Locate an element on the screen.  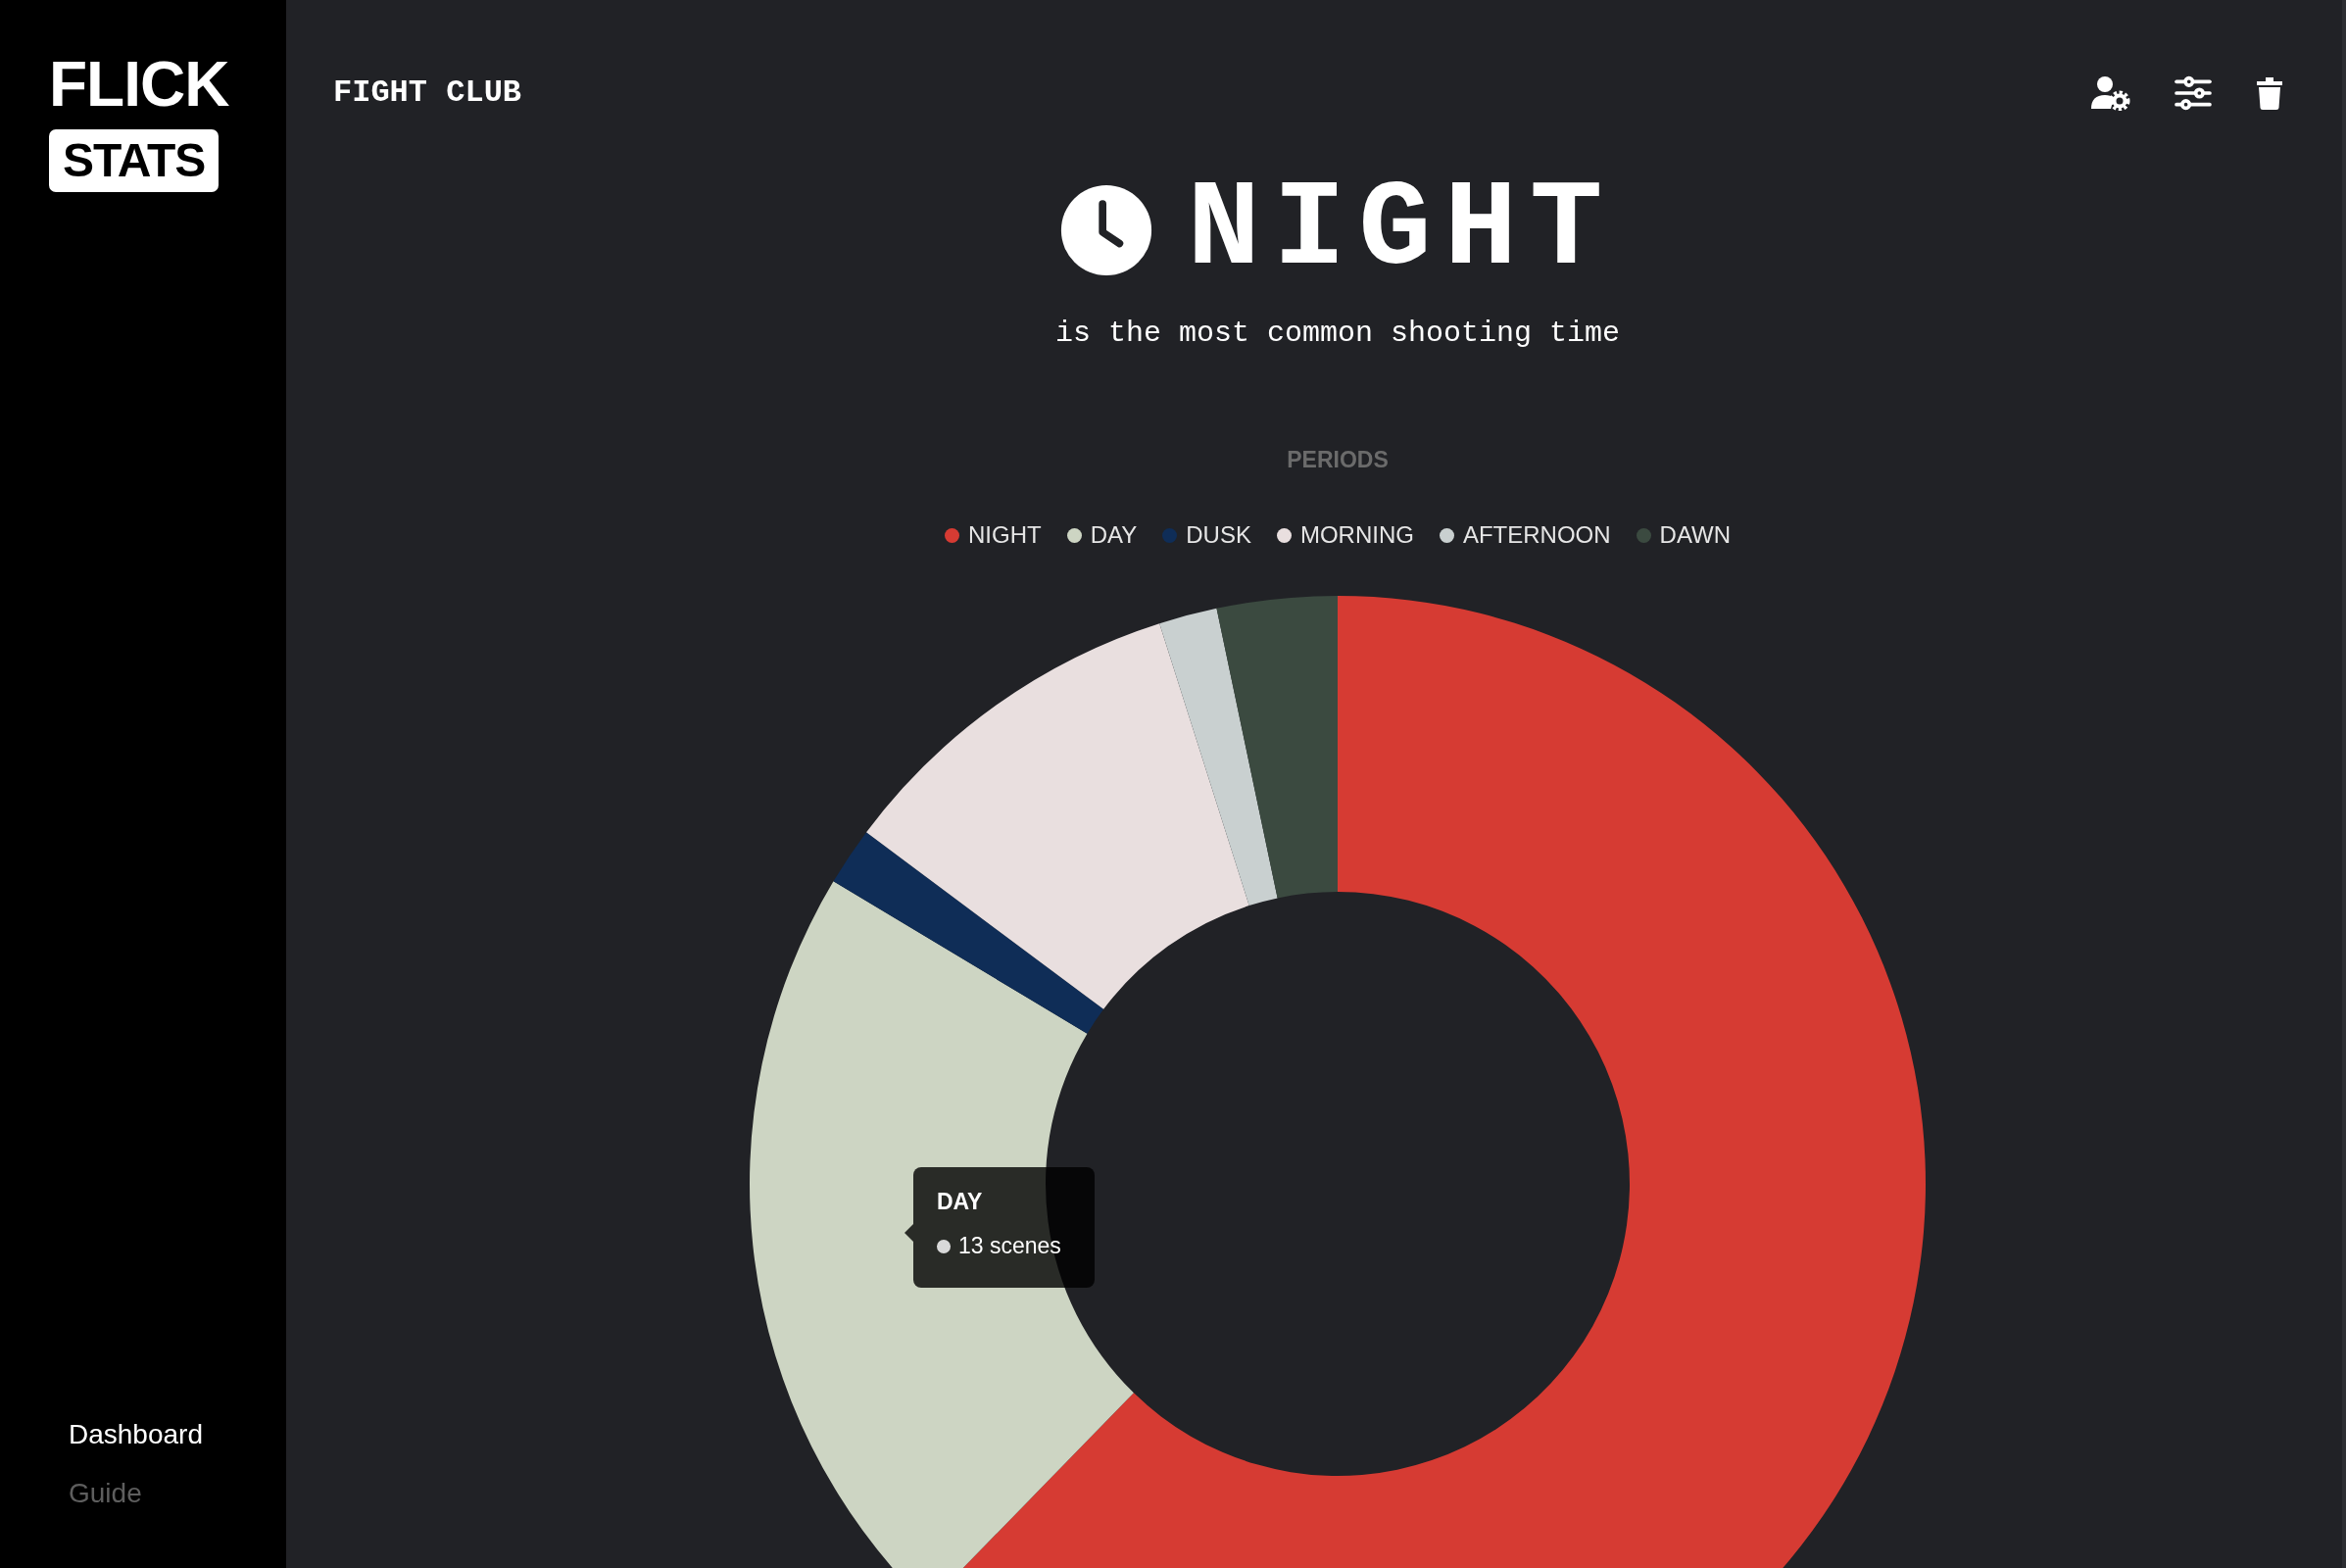
logo-text: FLICK is located at coordinates (139, 84).